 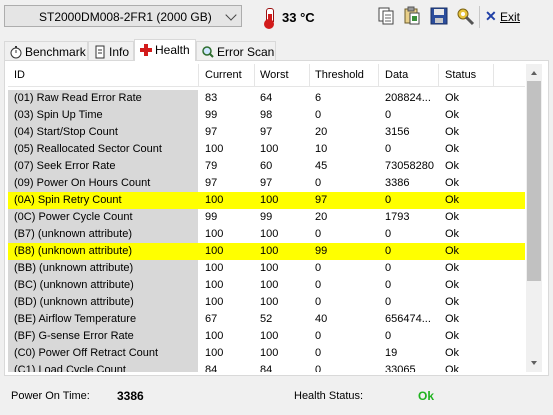 What do you see at coordinates (276, 397) in the screenshot?
I see `status-bar: Power On Time: 3386 Health Status: Ok` at bounding box center [276, 397].